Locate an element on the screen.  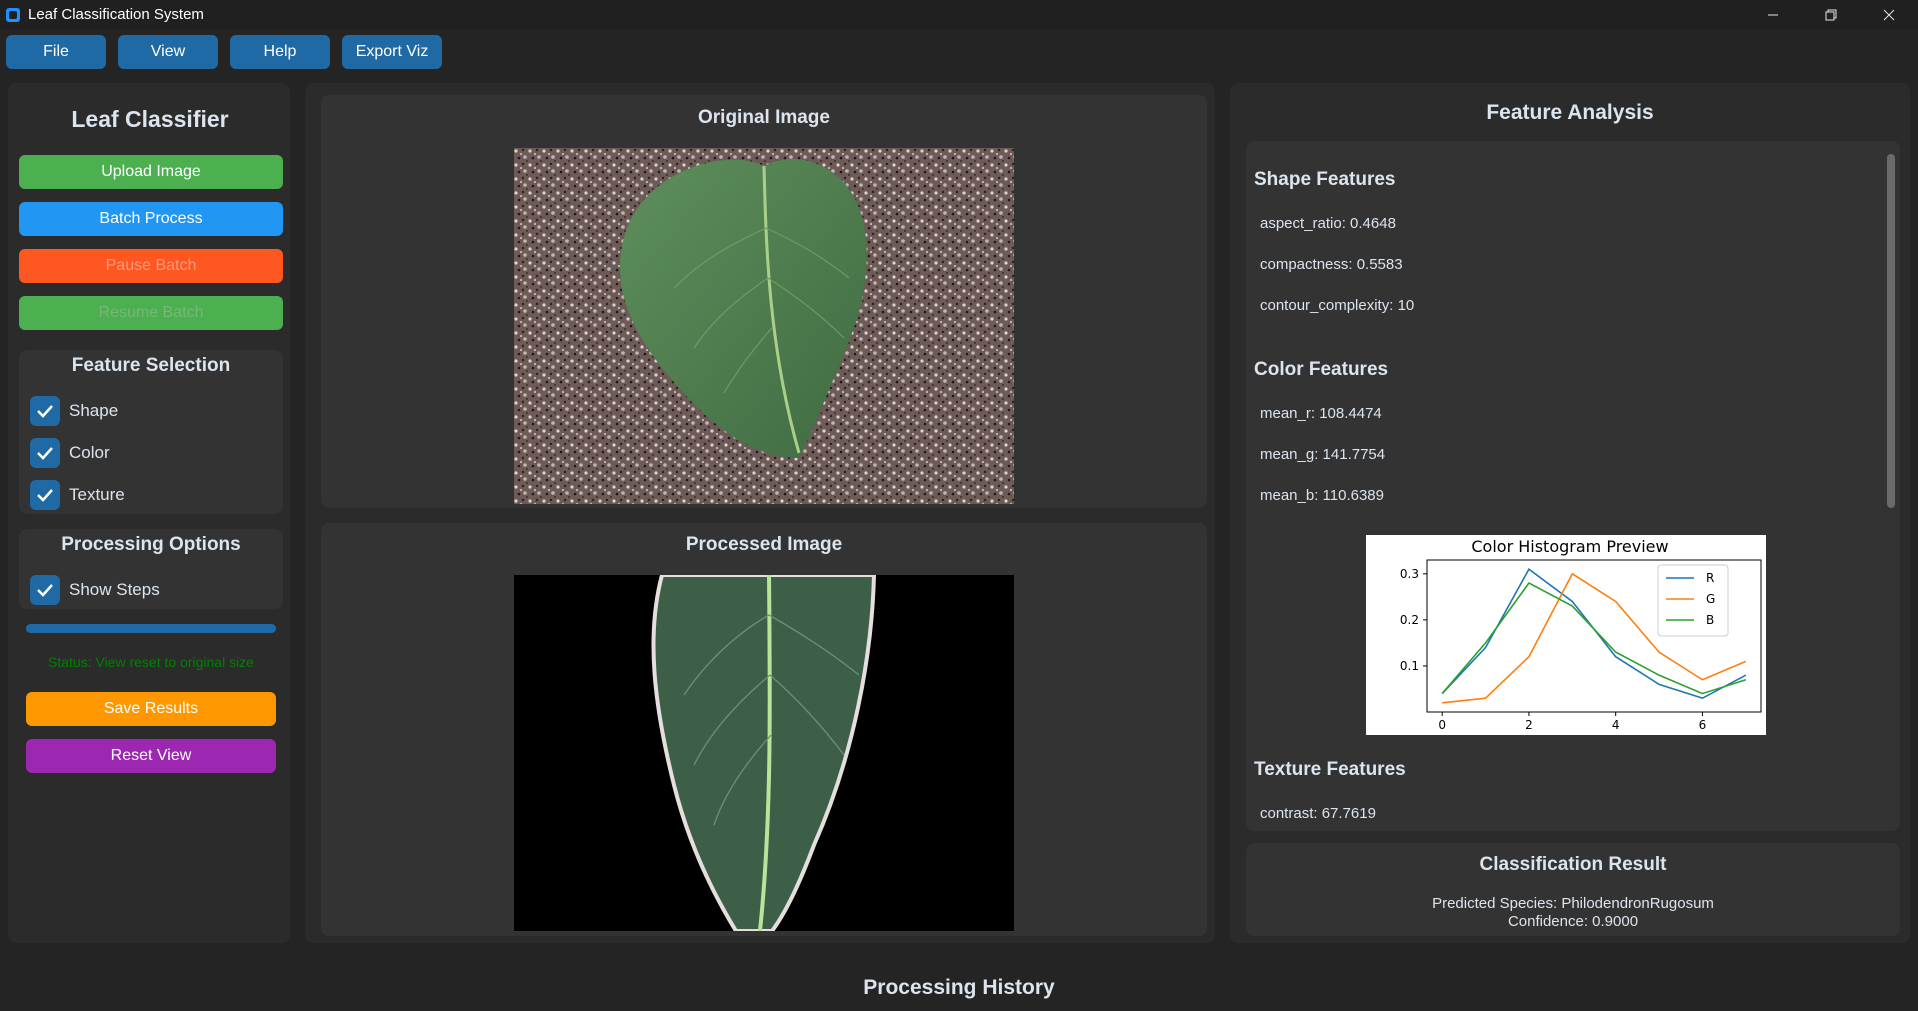
color-feature-line: mean_r: 108.4474 is located at coordinates (1321, 413).